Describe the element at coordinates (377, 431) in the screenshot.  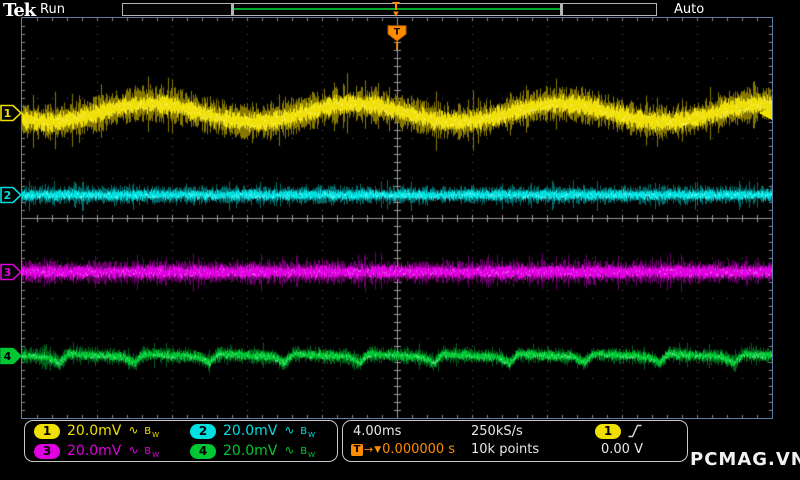
I see `horizontal-scale: 4.00ms` at that location.